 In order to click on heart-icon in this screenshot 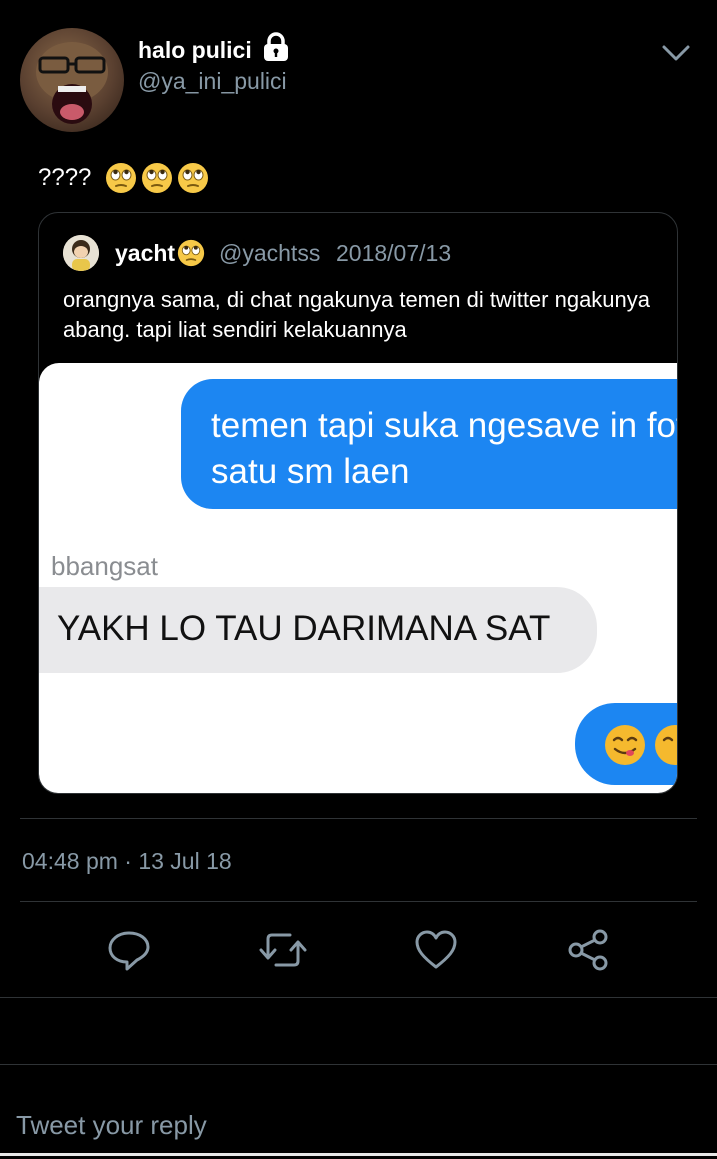, I will do `click(436, 949)`.